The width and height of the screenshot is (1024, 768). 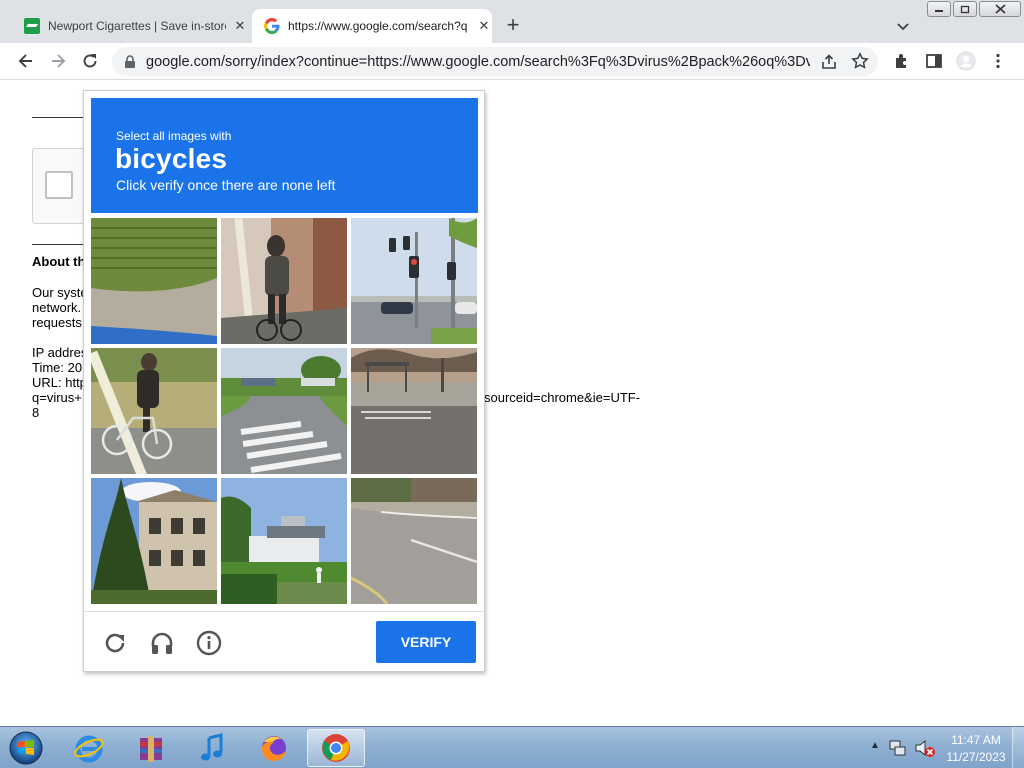 What do you see at coordinates (976, 757) in the screenshot?
I see `clock-date: 11/27/2023` at bounding box center [976, 757].